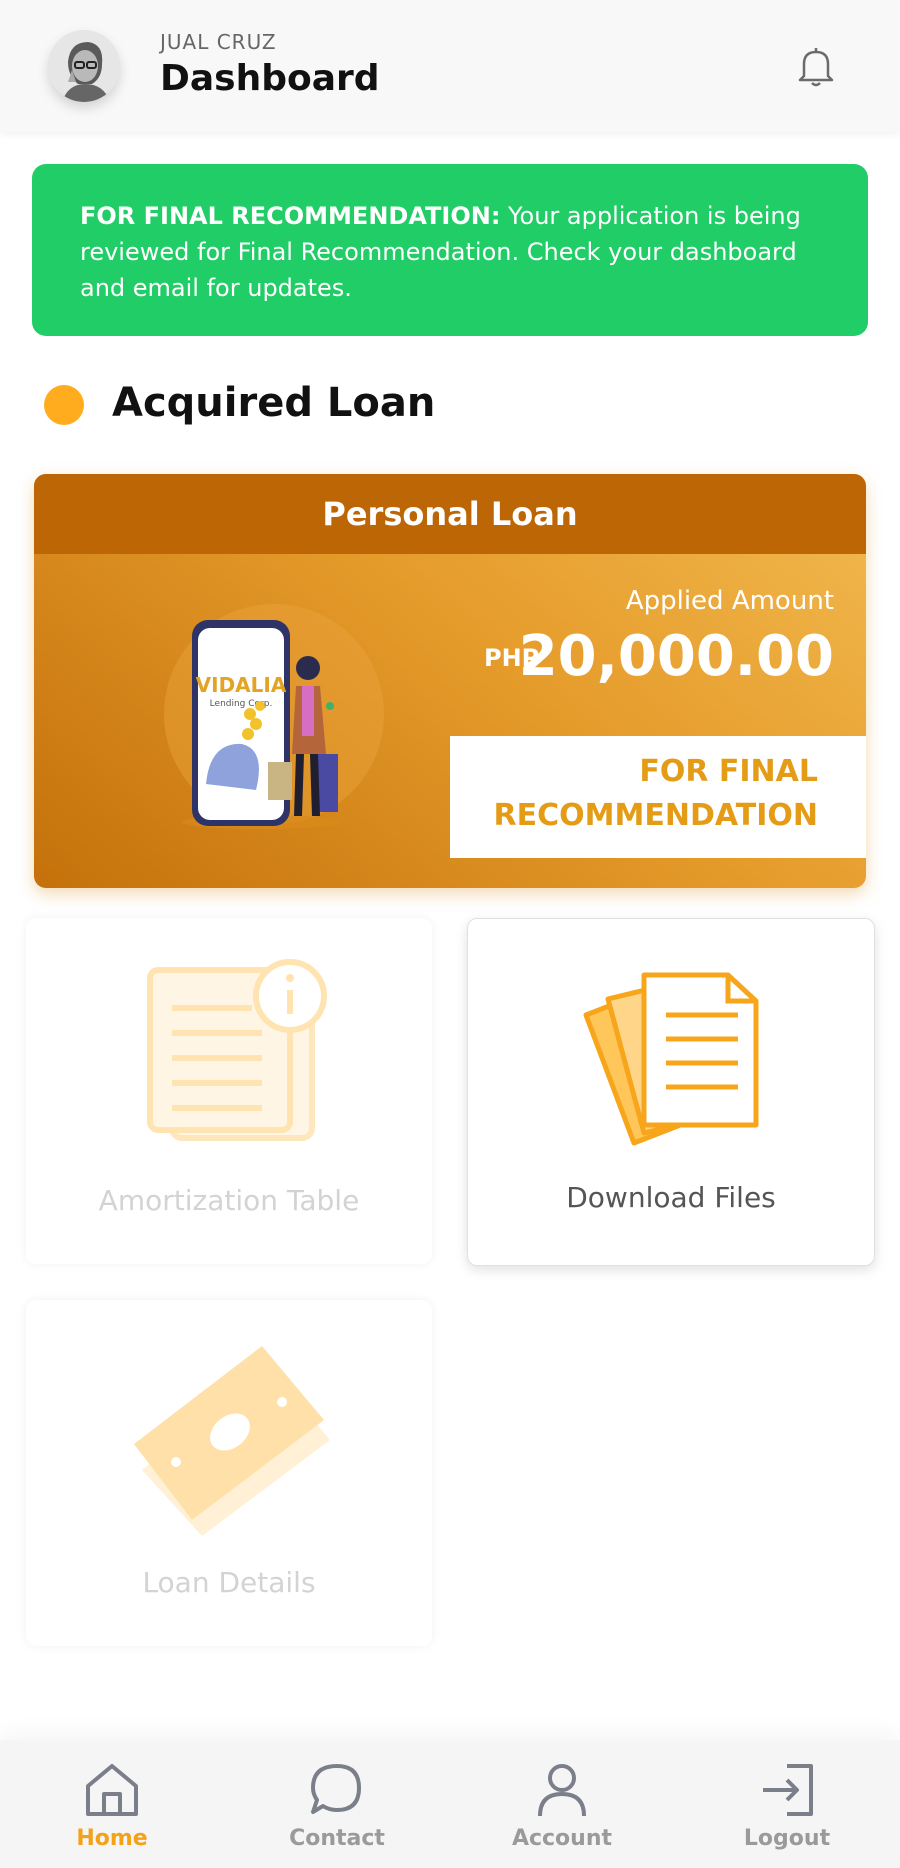 Image resolution: width=900 pixels, height=1868 pixels. What do you see at coordinates (562, 1790) in the screenshot?
I see `user-icon` at bounding box center [562, 1790].